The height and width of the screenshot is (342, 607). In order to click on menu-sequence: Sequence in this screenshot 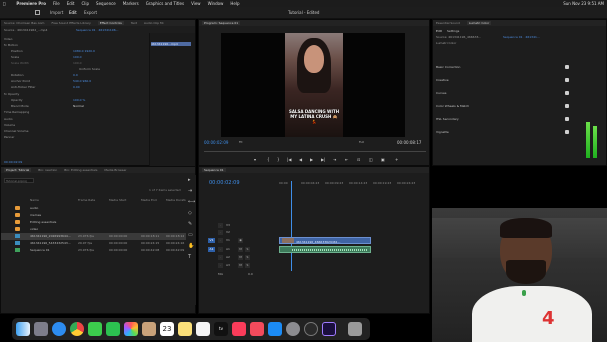, I will do `click(106, 3)`.